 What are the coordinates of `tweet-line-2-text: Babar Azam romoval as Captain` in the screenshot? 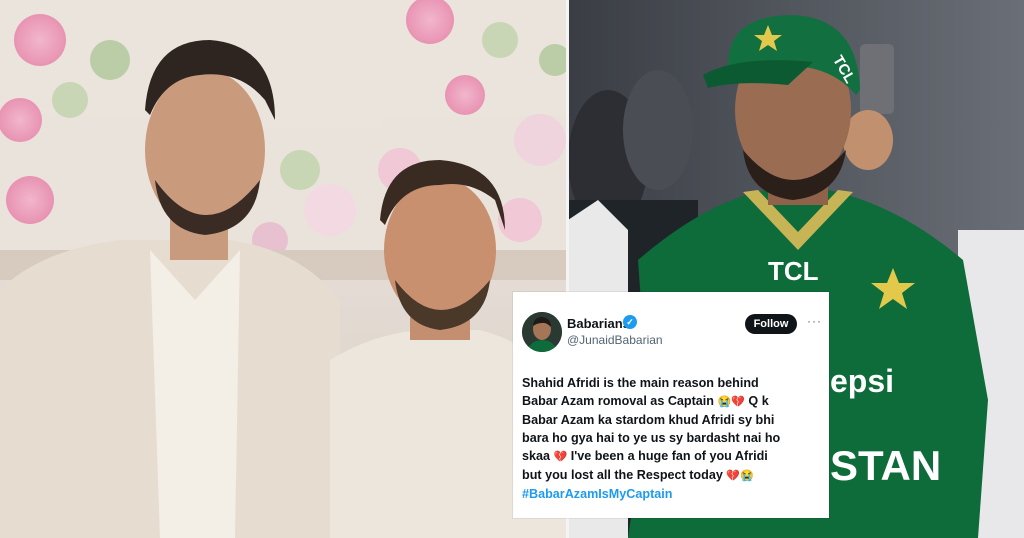 It's located at (618, 401).